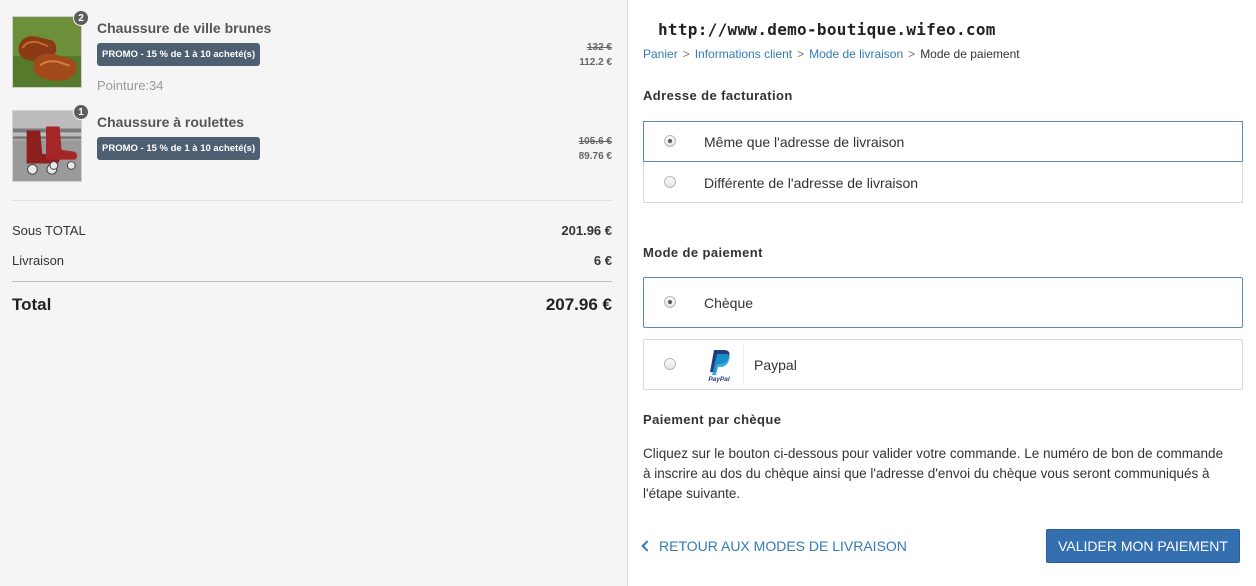  Describe the element at coordinates (81, 112) in the screenshot. I see `quantity-badge: 1` at that location.